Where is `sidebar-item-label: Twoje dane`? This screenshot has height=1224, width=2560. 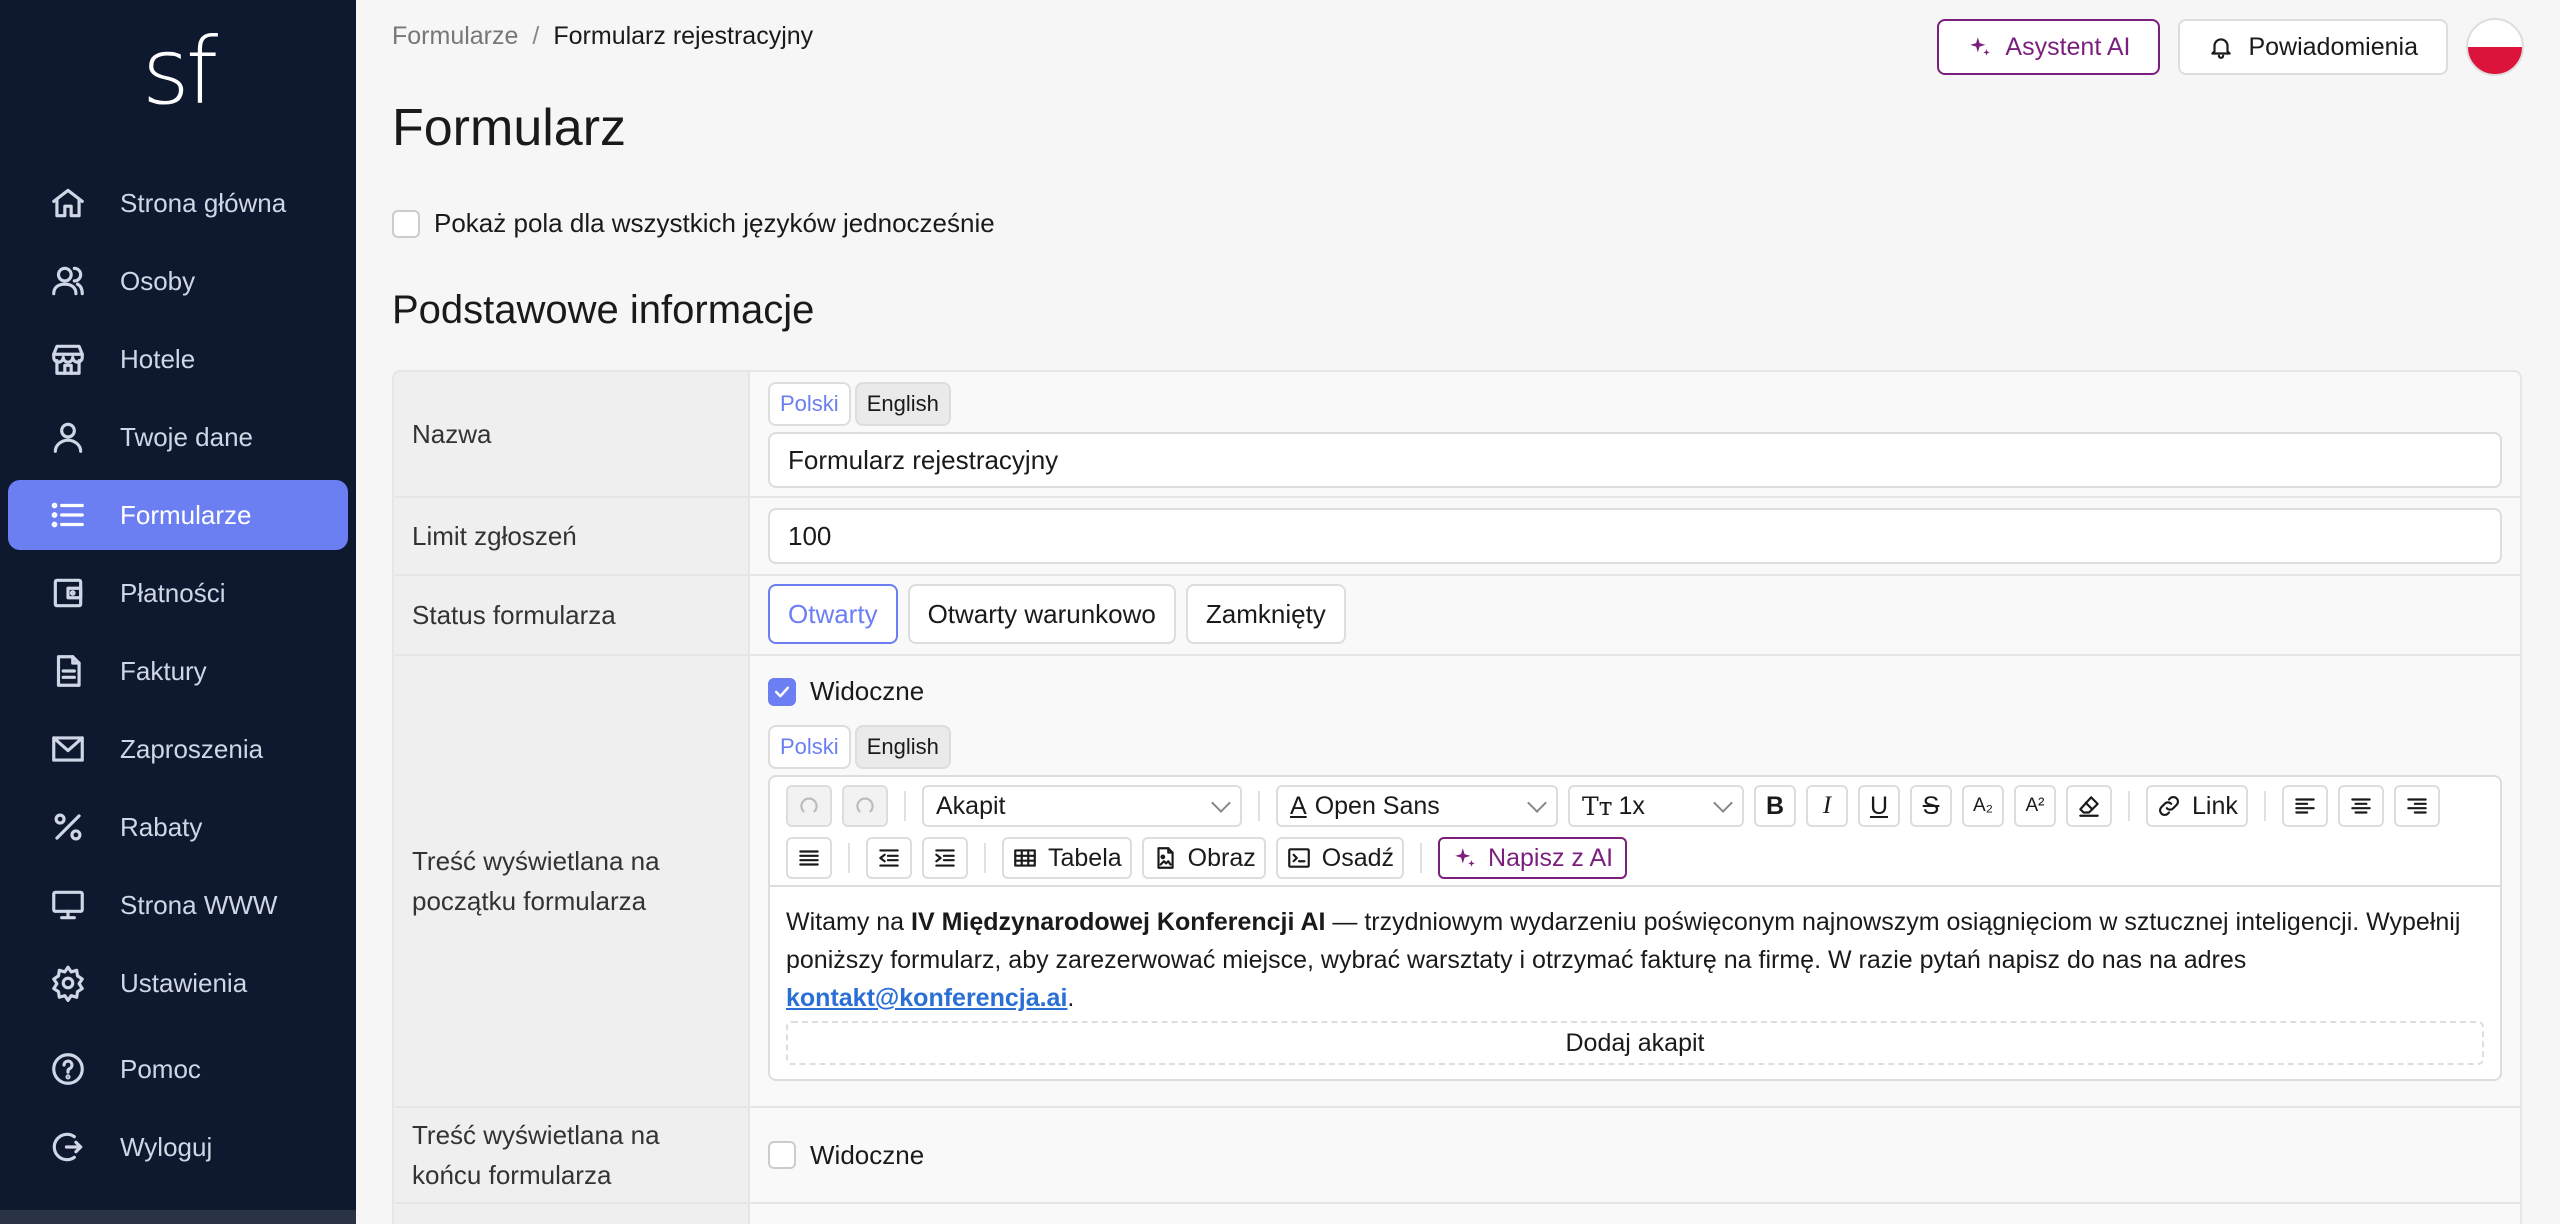 sidebar-item-label: Twoje dane is located at coordinates (186, 436).